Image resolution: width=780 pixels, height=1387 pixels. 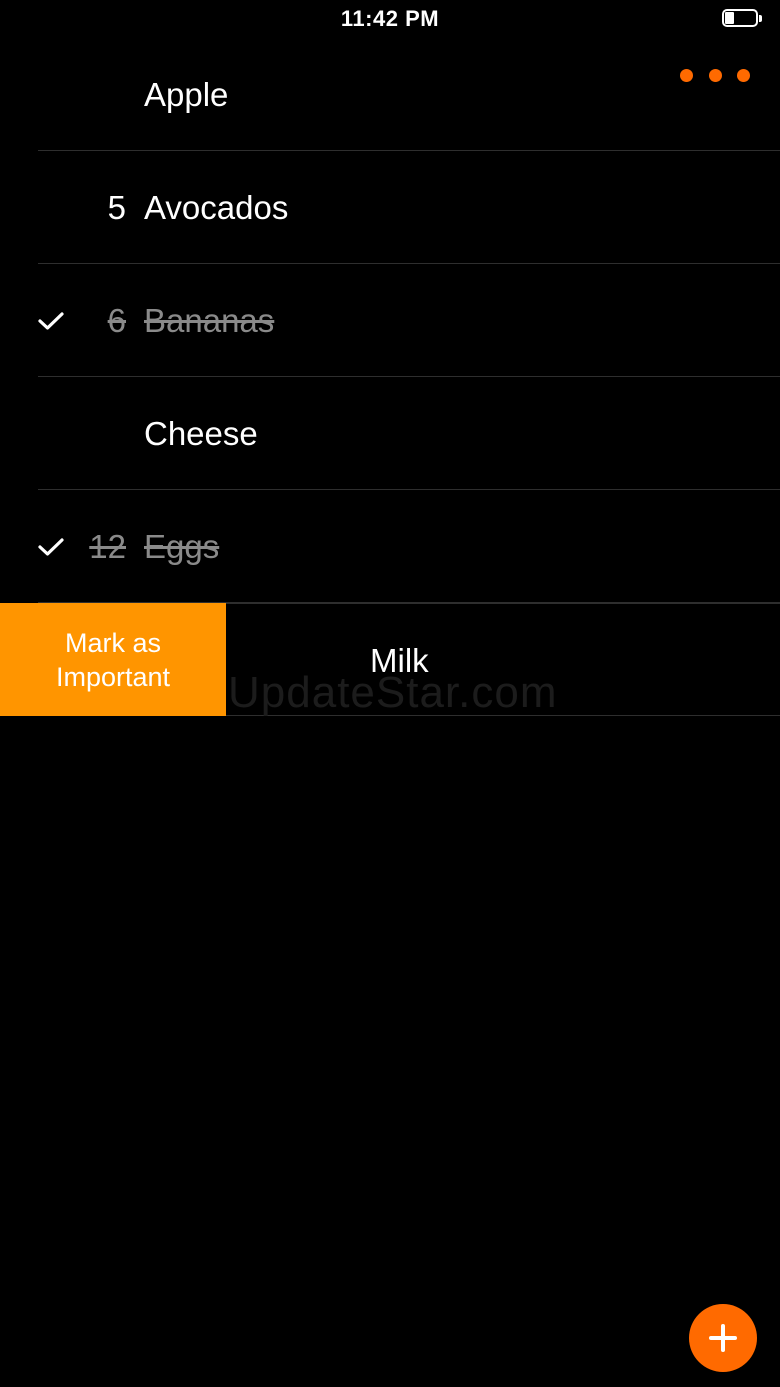 What do you see at coordinates (503, 659) in the screenshot?
I see `swiped-item-content: Milk` at bounding box center [503, 659].